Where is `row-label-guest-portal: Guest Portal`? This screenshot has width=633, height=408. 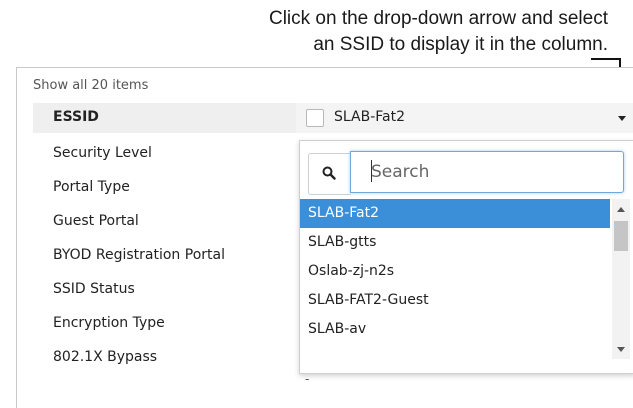 row-label-guest-portal: Guest Portal is located at coordinates (96, 221).